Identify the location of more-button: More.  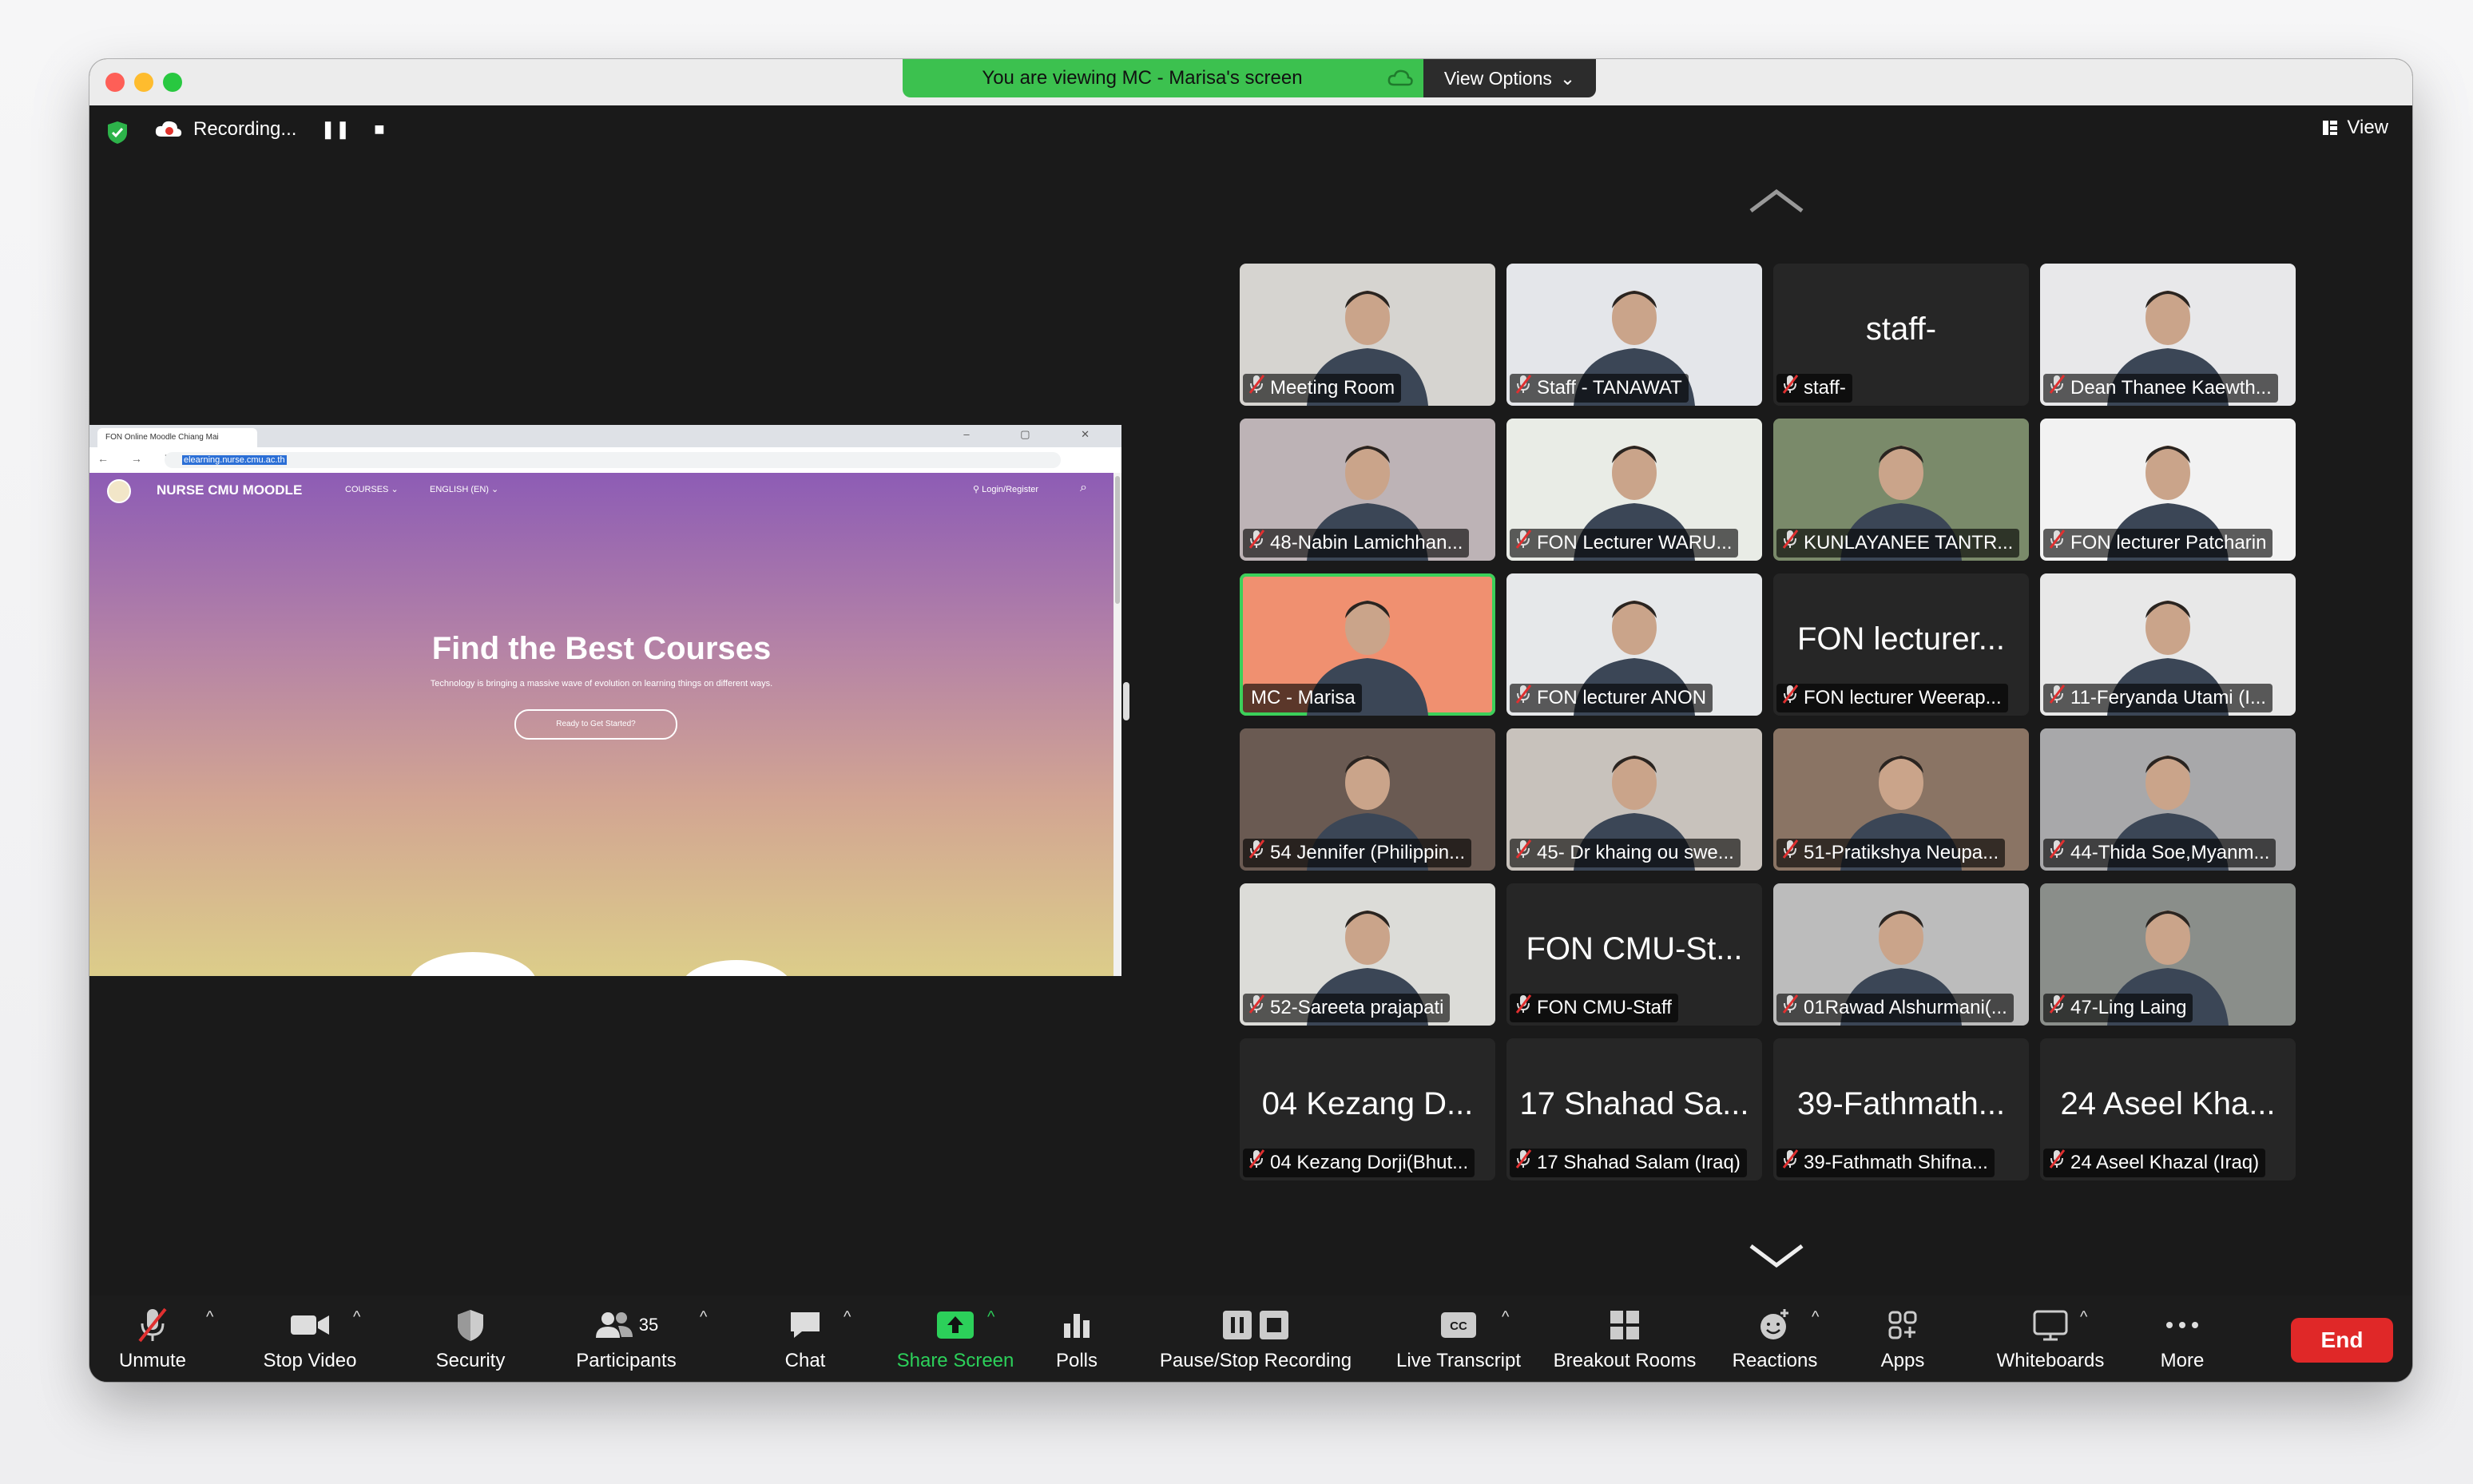
(2182, 1338).